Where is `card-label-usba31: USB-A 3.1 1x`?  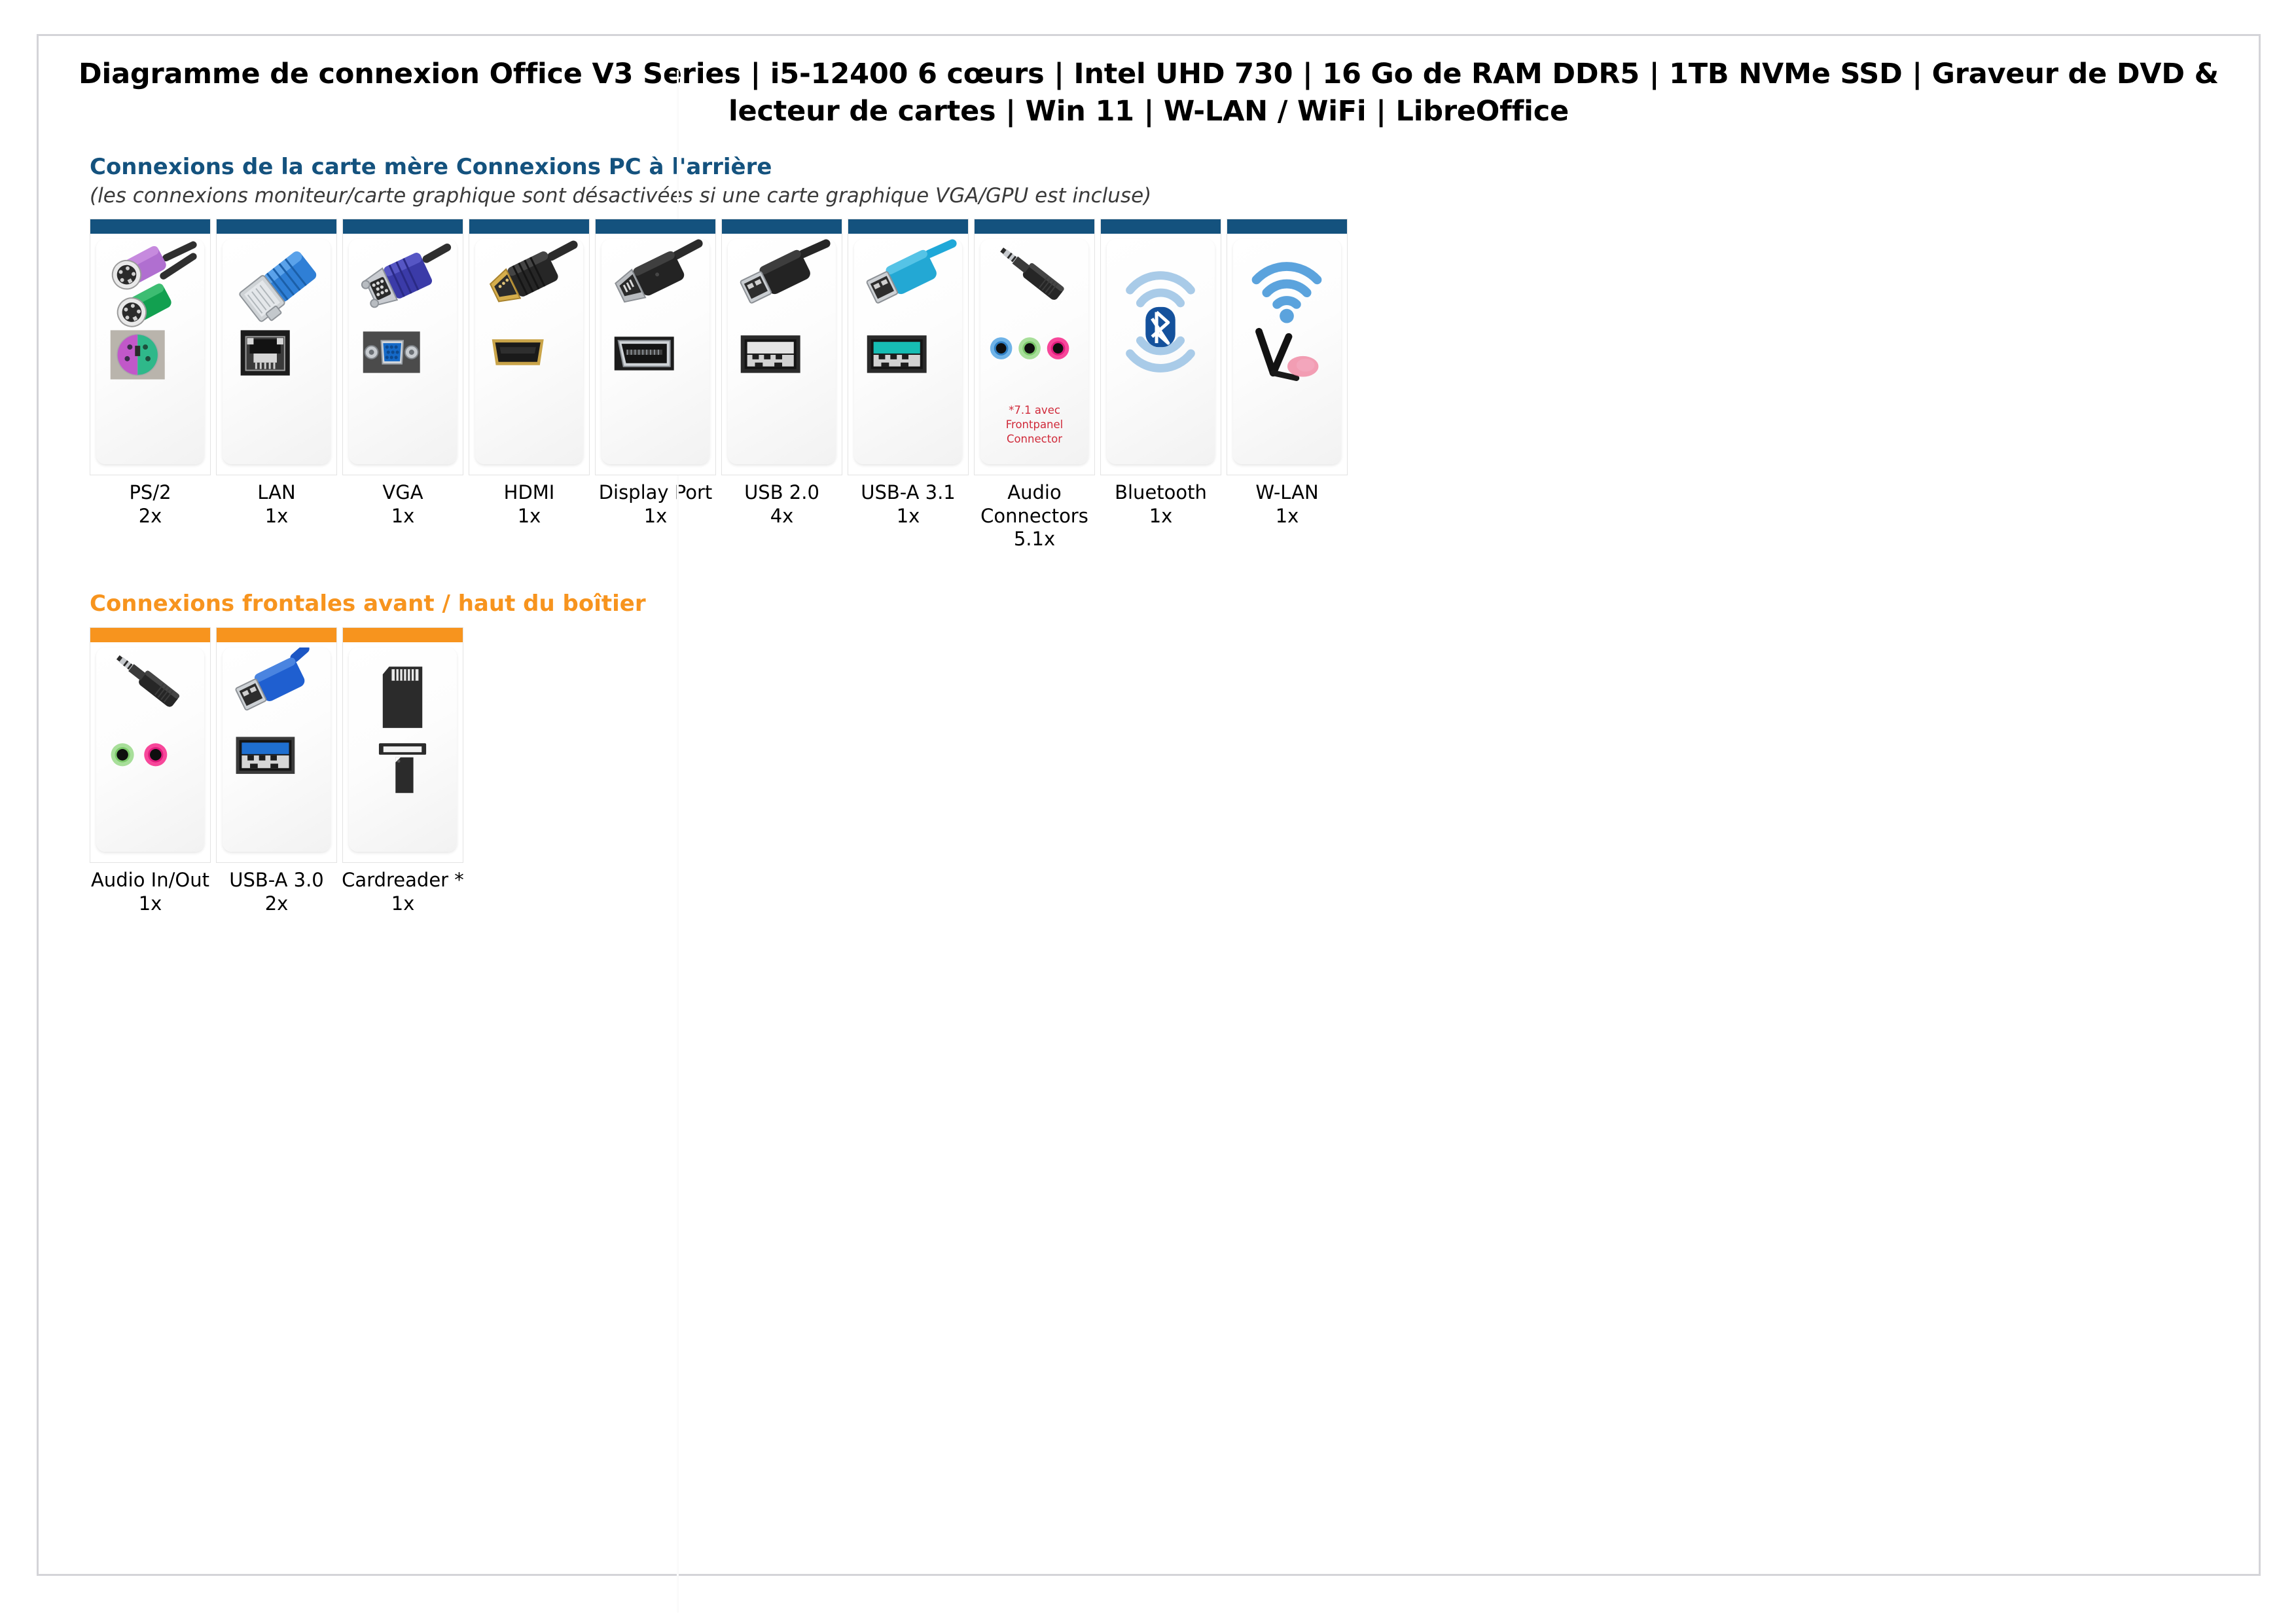
card-label-usba31: USB-A 3.1 1x is located at coordinates (908, 504).